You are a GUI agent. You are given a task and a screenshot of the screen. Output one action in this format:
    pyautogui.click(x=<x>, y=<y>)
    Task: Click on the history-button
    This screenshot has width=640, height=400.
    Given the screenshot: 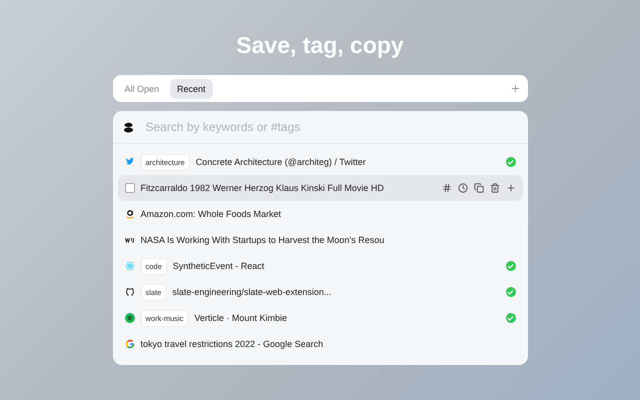 What is the action you would take?
    pyautogui.click(x=463, y=188)
    